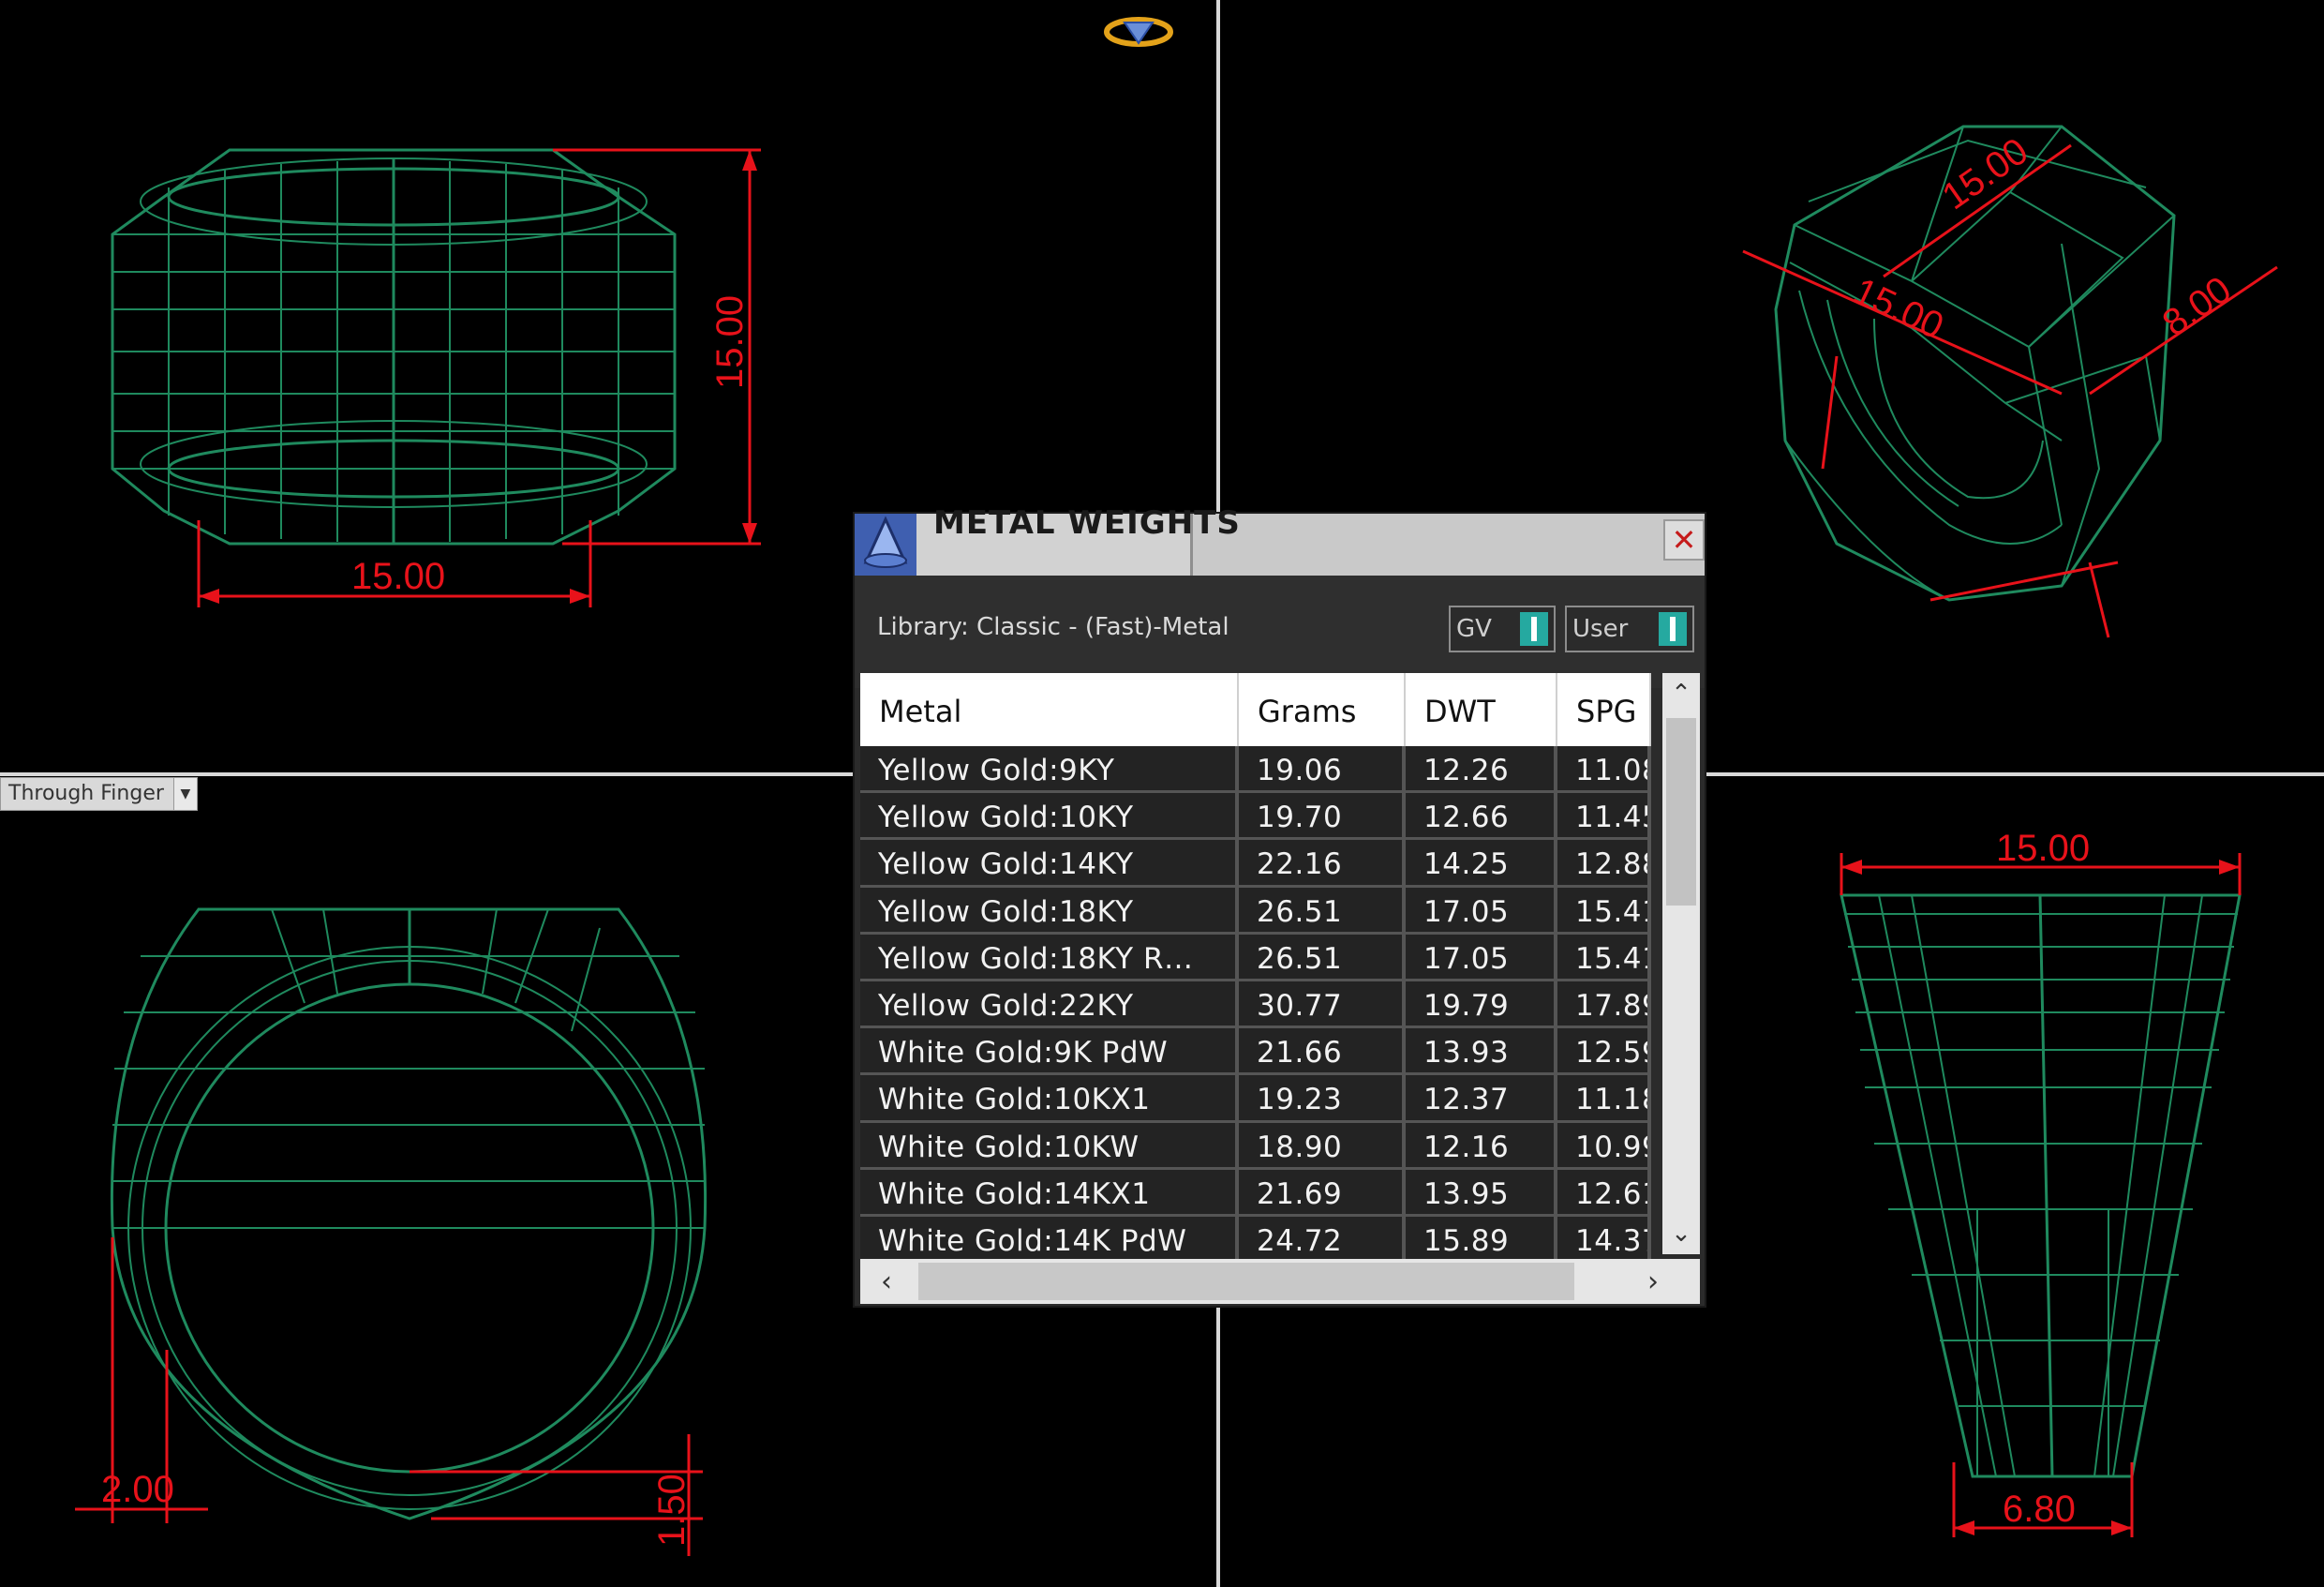 This screenshot has width=2324, height=1587. Describe the element at coordinates (1681, 964) in the screenshot. I see `vertical-scrollbar: ⌃ ⌄` at that location.